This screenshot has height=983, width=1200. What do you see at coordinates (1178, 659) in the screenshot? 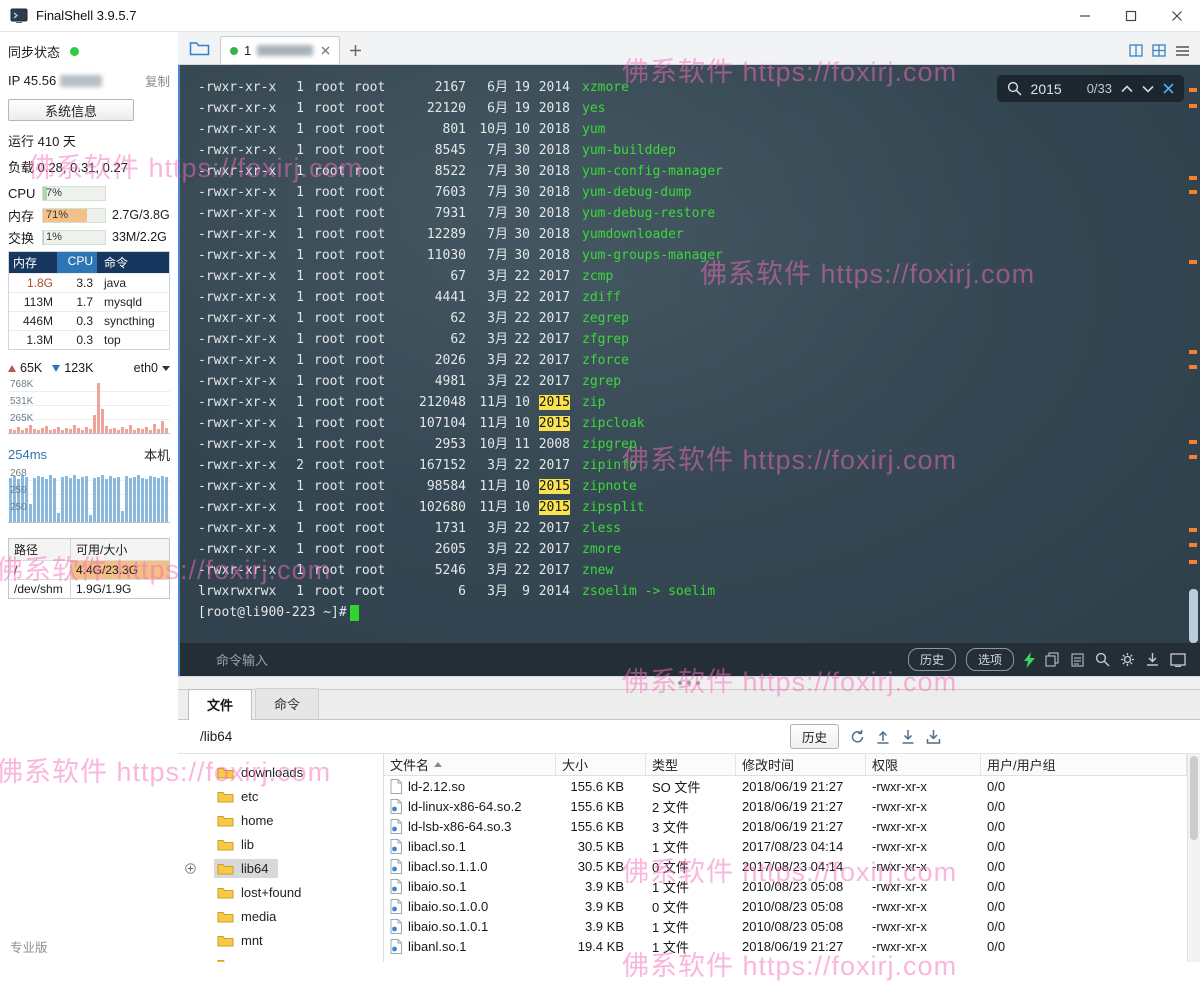
I see `terminal-window-icon` at bounding box center [1178, 659].